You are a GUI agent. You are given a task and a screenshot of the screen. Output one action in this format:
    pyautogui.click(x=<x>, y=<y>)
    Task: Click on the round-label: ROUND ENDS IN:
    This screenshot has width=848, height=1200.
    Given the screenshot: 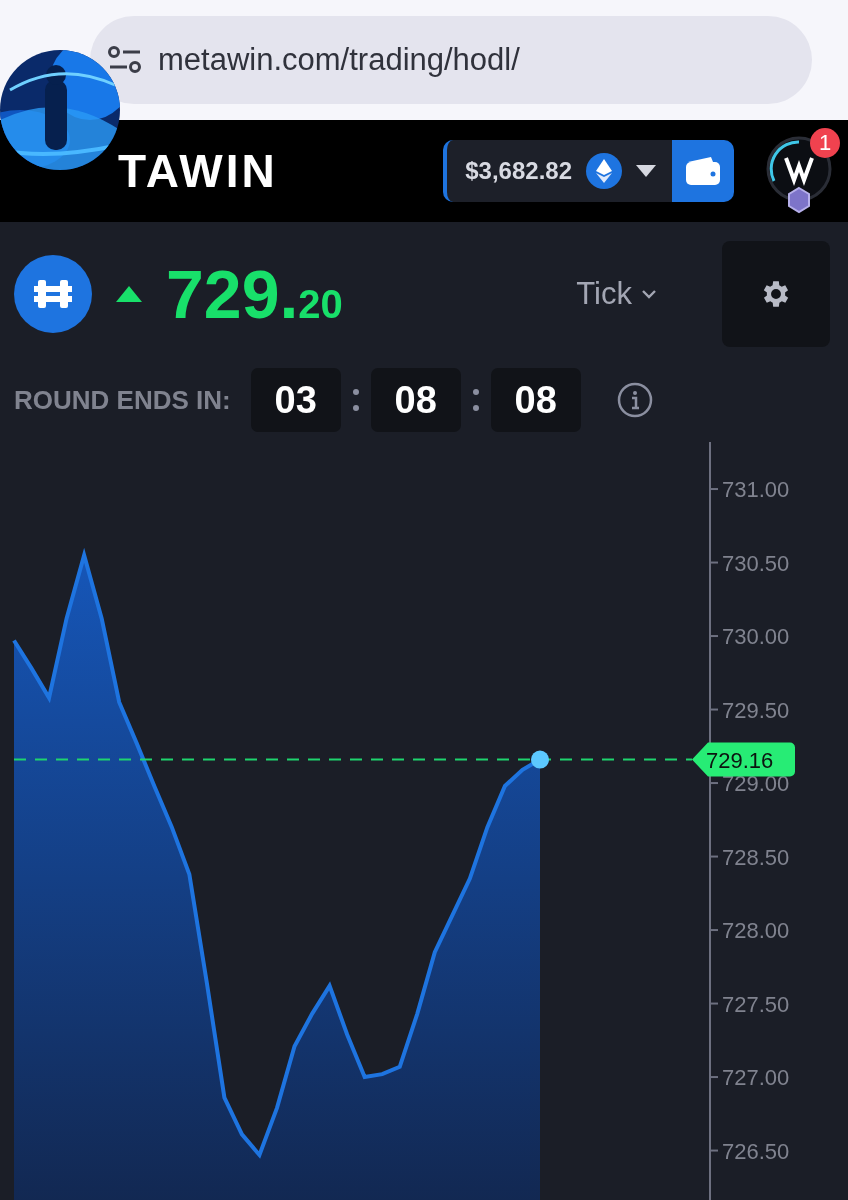 What is the action you would take?
    pyautogui.click(x=122, y=400)
    